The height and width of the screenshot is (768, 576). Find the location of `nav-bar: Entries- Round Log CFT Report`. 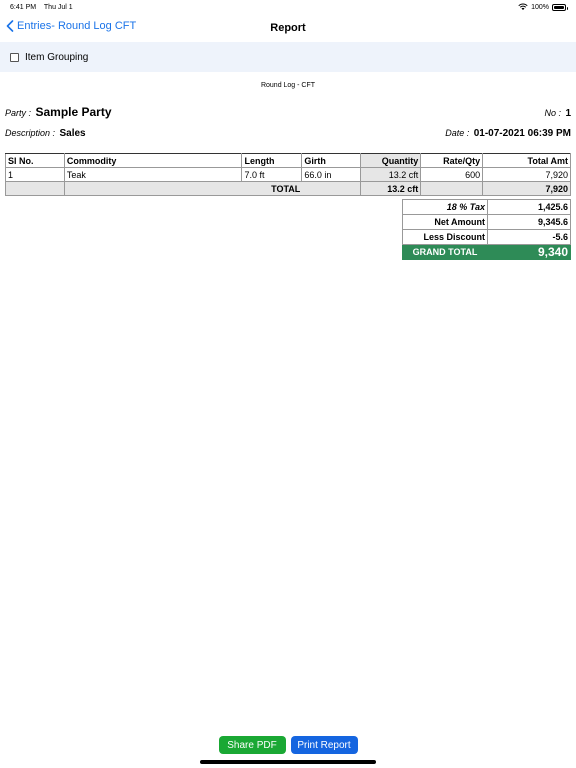

nav-bar: Entries- Round Log CFT Report is located at coordinates (288, 28).